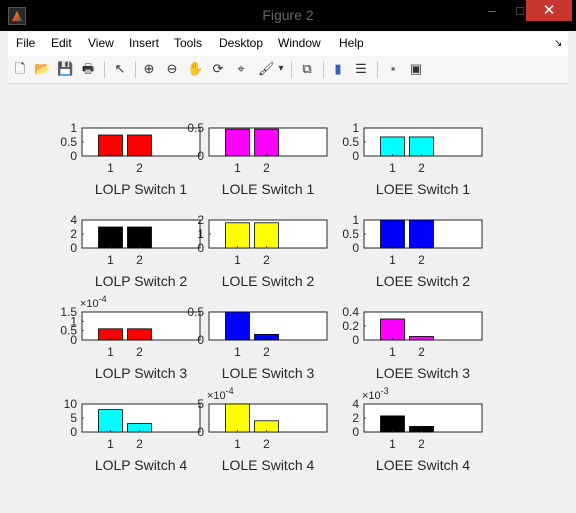 The height and width of the screenshot is (513, 576). I want to click on menu-help: Help, so click(351, 43).